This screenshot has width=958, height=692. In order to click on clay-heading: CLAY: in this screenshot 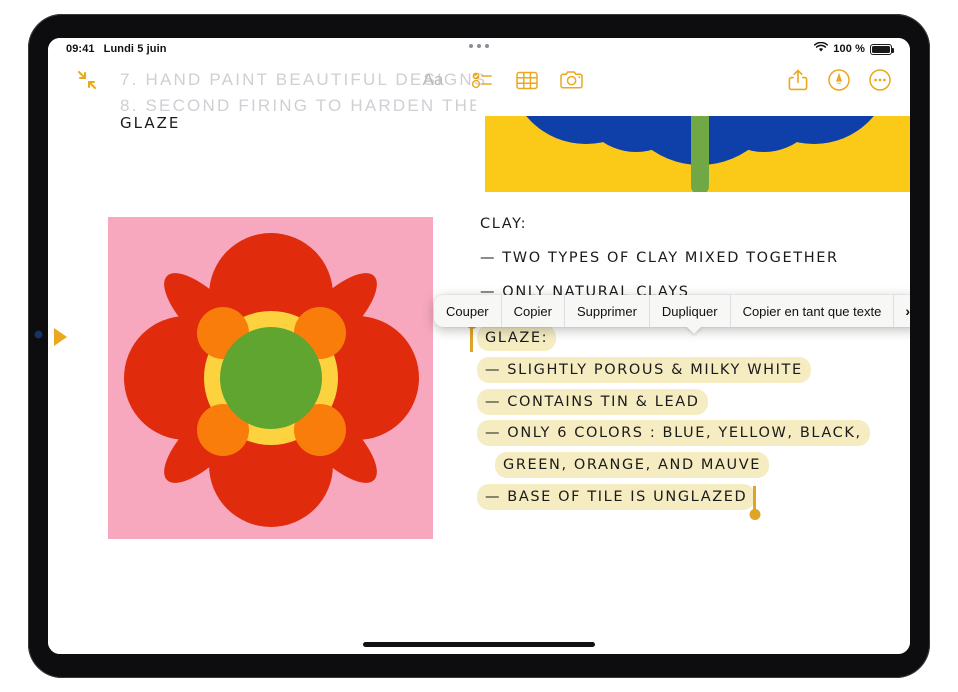, I will do `click(504, 224)`.